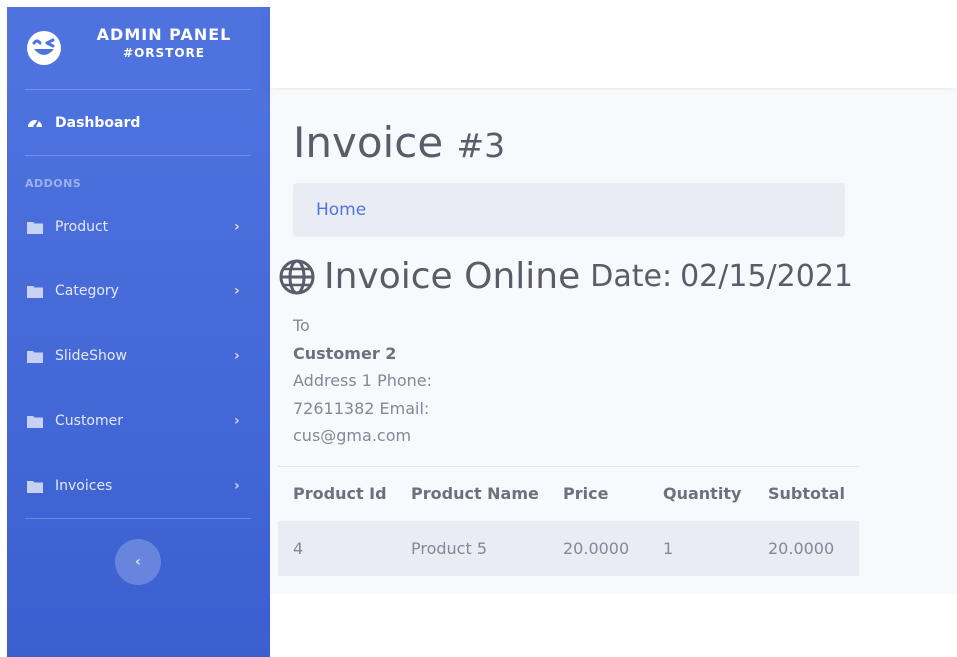 The width and height of the screenshot is (957, 657). I want to click on column-header-subtotal: Subtotal, so click(806, 493).